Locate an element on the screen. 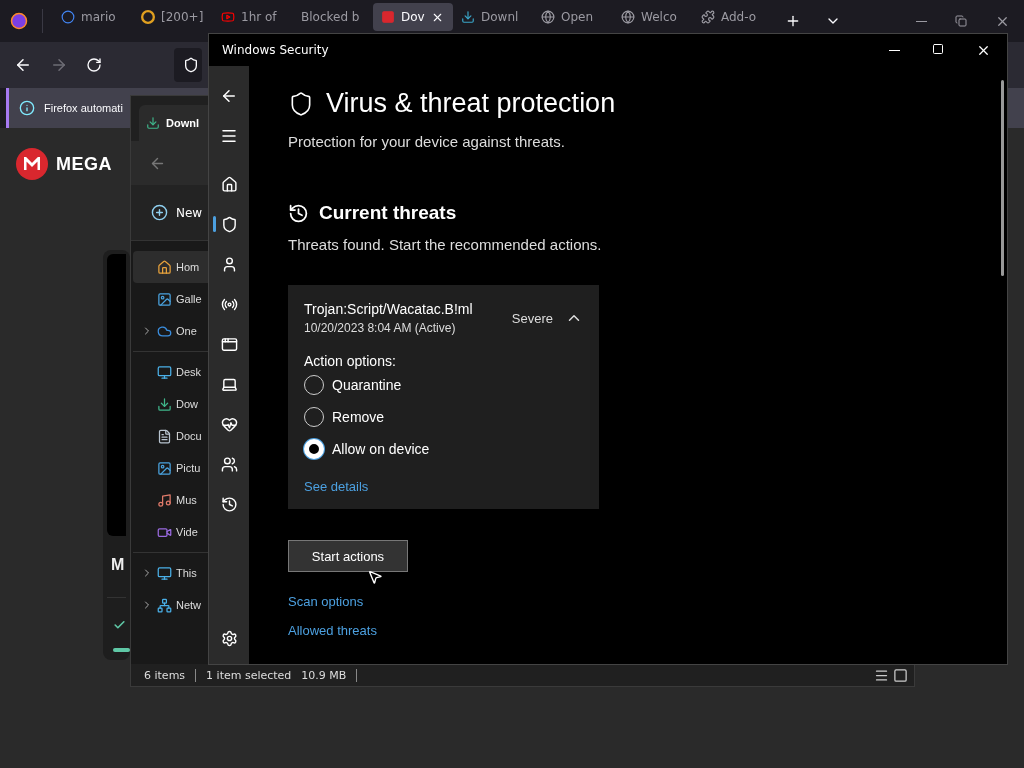 This screenshot has width=1024, height=768. browser-logo-icon is located at coordinates (19, 21).